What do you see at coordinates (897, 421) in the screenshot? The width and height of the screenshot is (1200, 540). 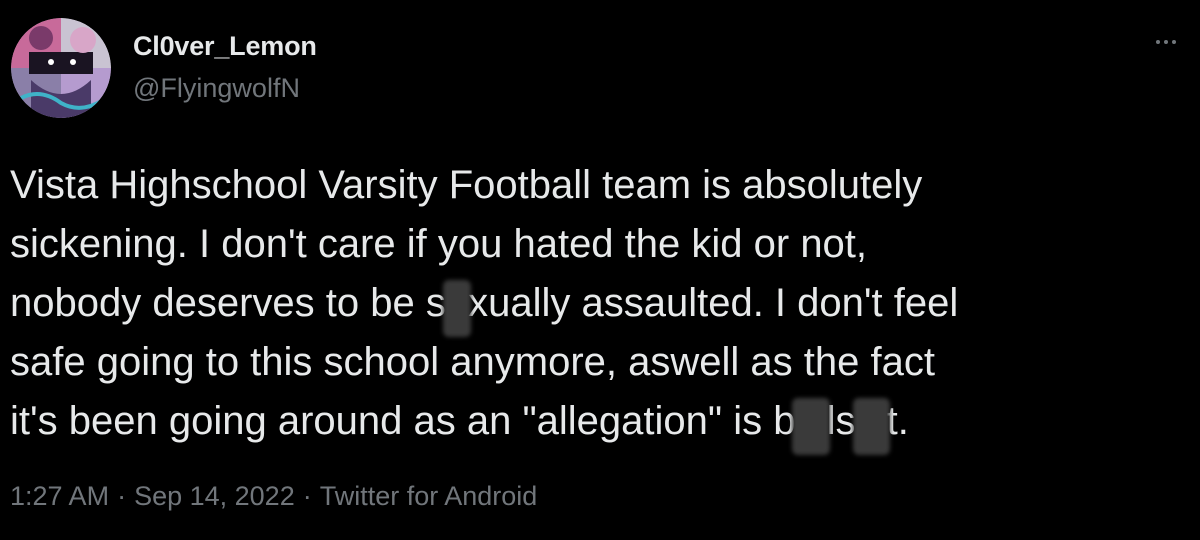 I see `tweet-line-segment: t.` at bounding box center [897, 421].